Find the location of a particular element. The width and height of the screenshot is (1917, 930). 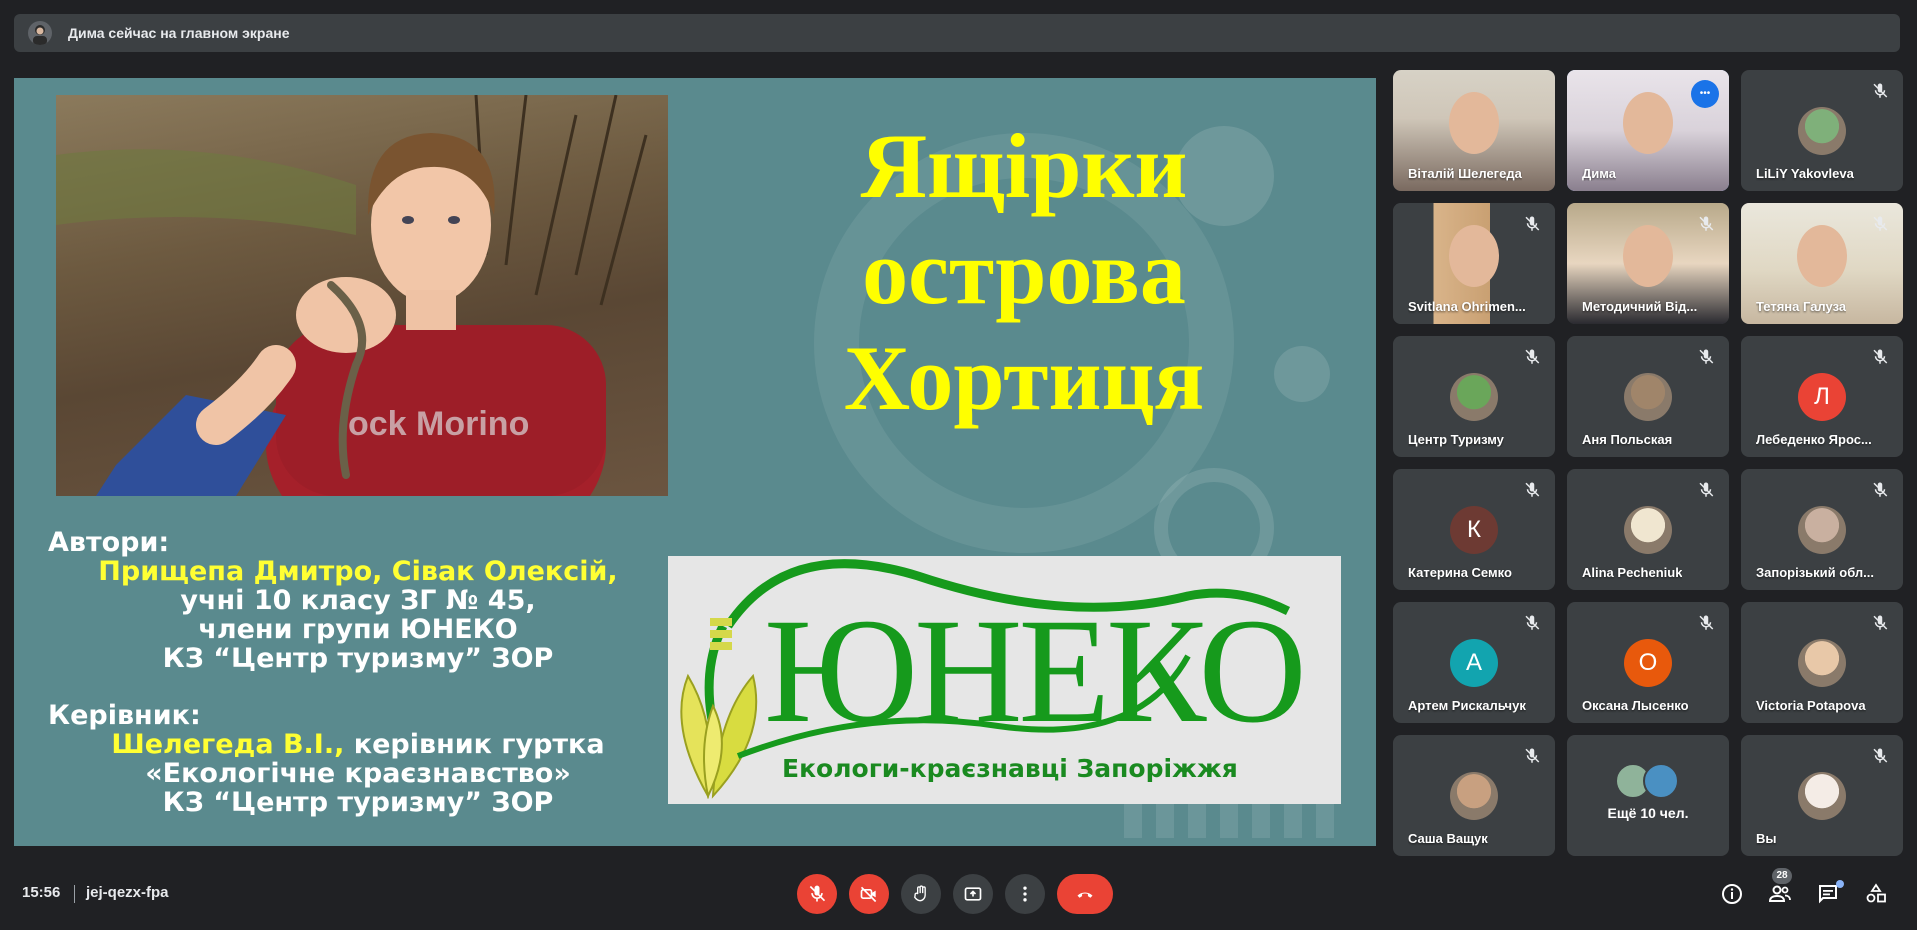

leader-org: КЗ “Центр туризму” ЗОР is located at coordinates (358, 802).